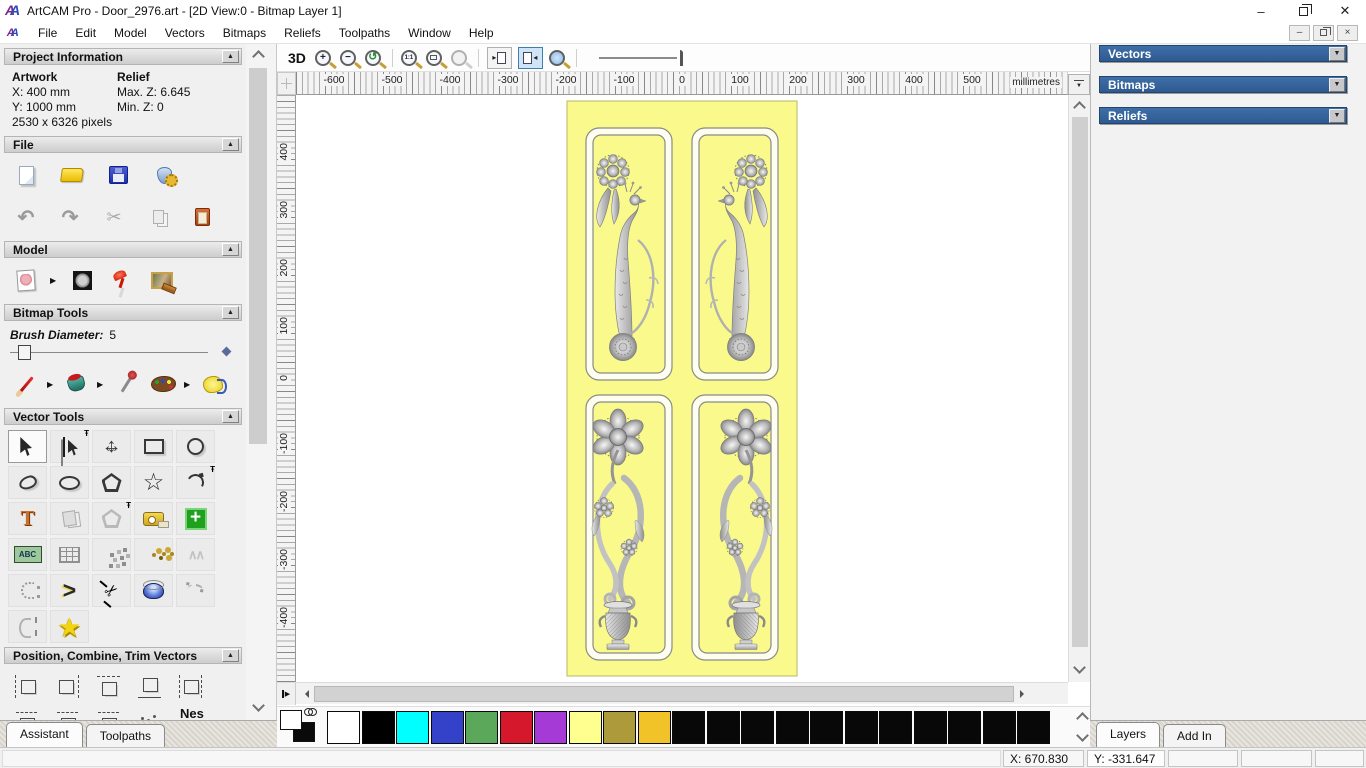 The image size is (1366, 768). Describe the element at coordinates (1128, 734) in the screenshot. I see `tab-layers: Layers` at that location.